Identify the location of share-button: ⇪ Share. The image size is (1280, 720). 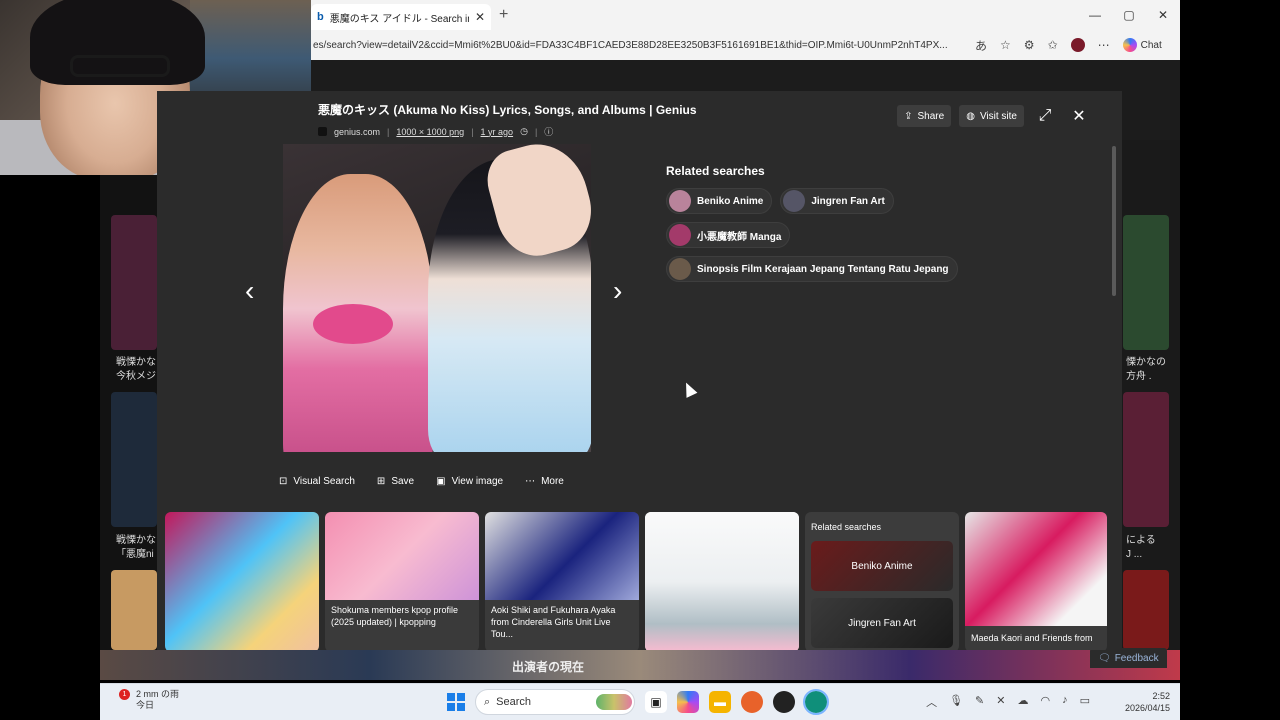
(924, 116).